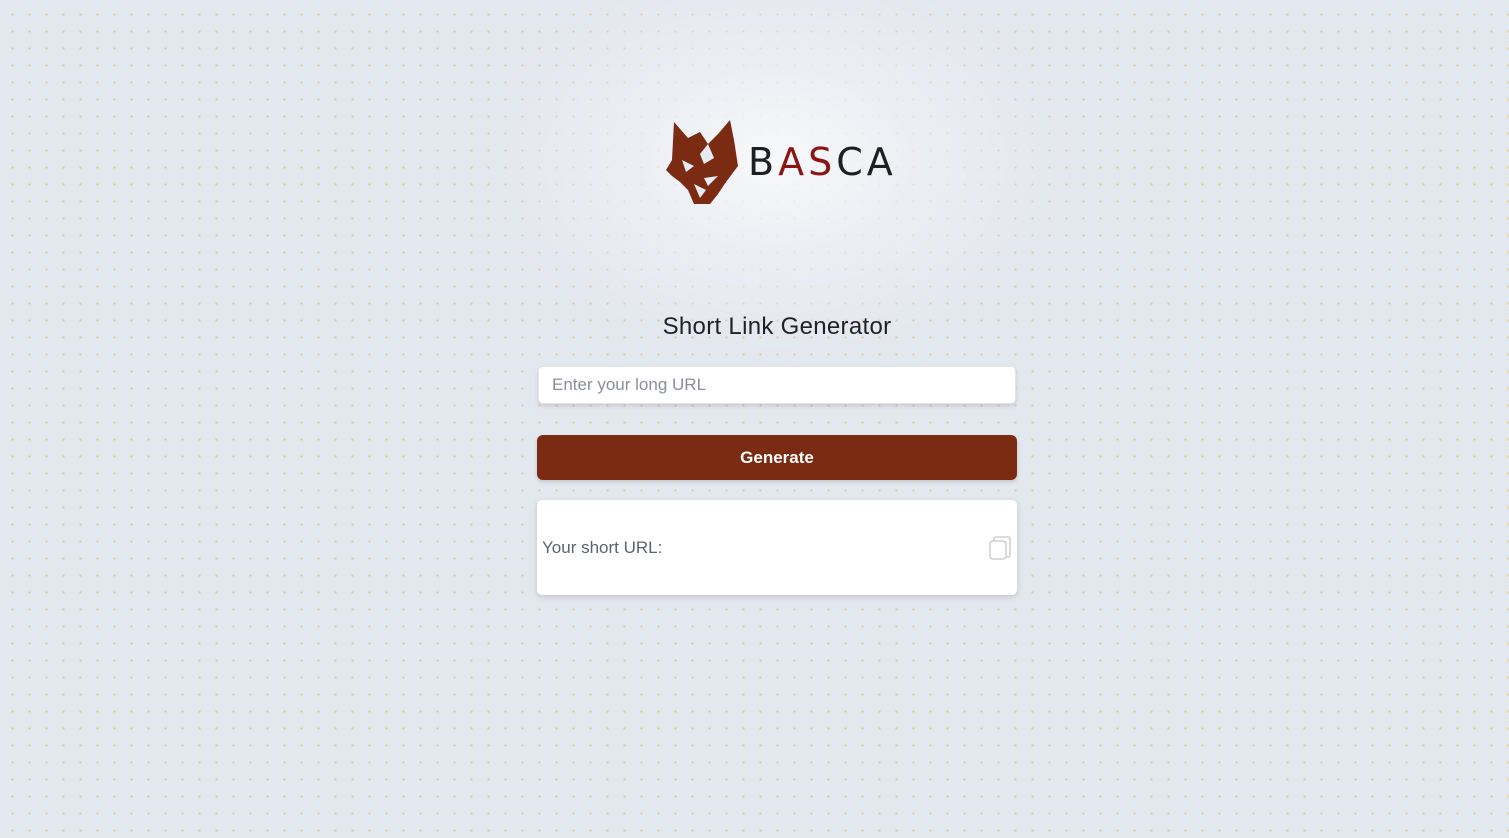 The width and height of the screenshot is (1509, 838). What do you see at coordinates (777, 457) in the screenshot?
I see `generate-button: Generate` at bounding box center [777, 457].